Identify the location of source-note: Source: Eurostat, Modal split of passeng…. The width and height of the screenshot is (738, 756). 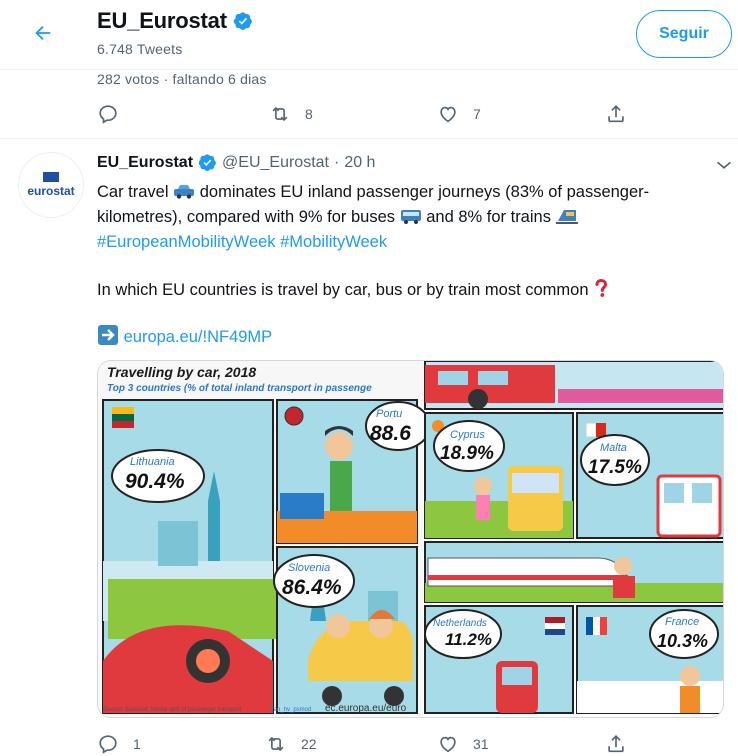
(172, 710).